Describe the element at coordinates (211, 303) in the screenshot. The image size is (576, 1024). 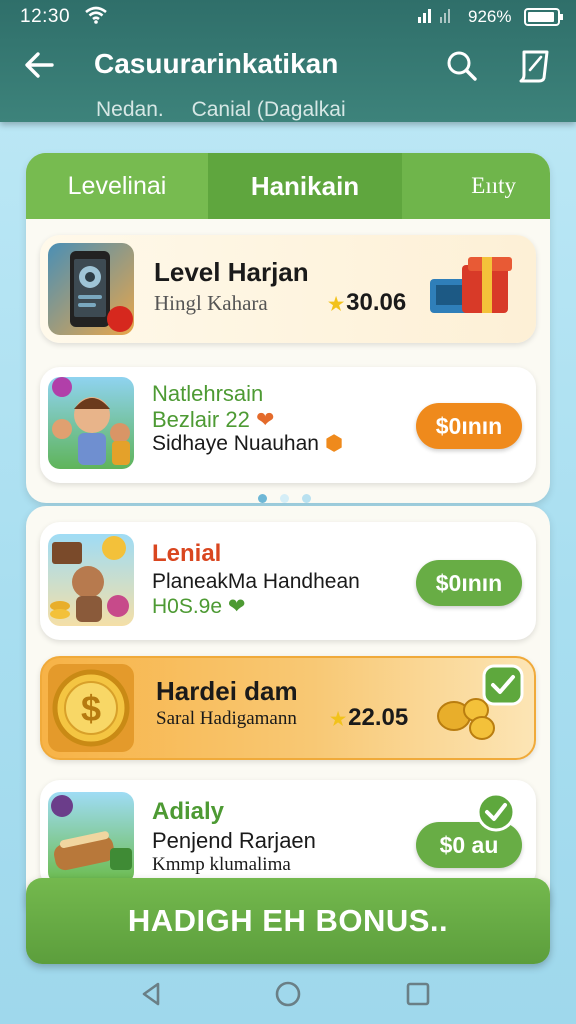
I see `card-subtitle: Hingl Kahara` at that location.